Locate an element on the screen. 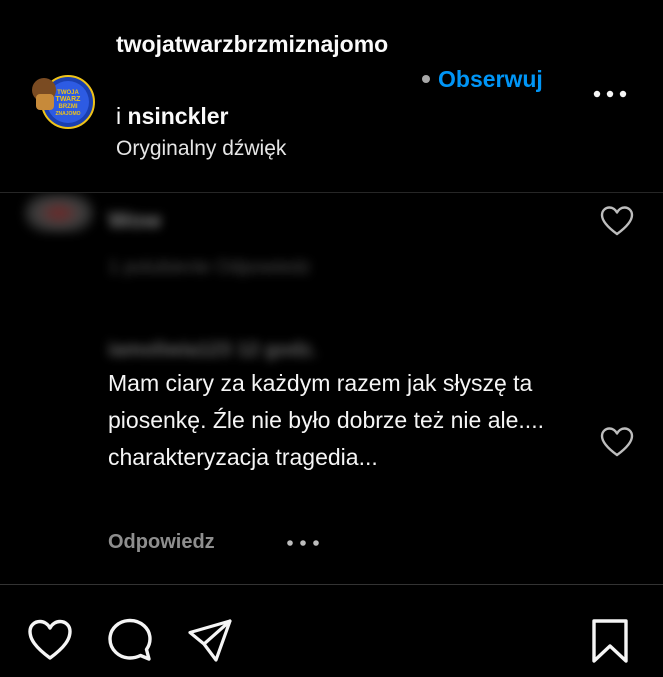  commenter-avatar is located at coordinates (59, 213).